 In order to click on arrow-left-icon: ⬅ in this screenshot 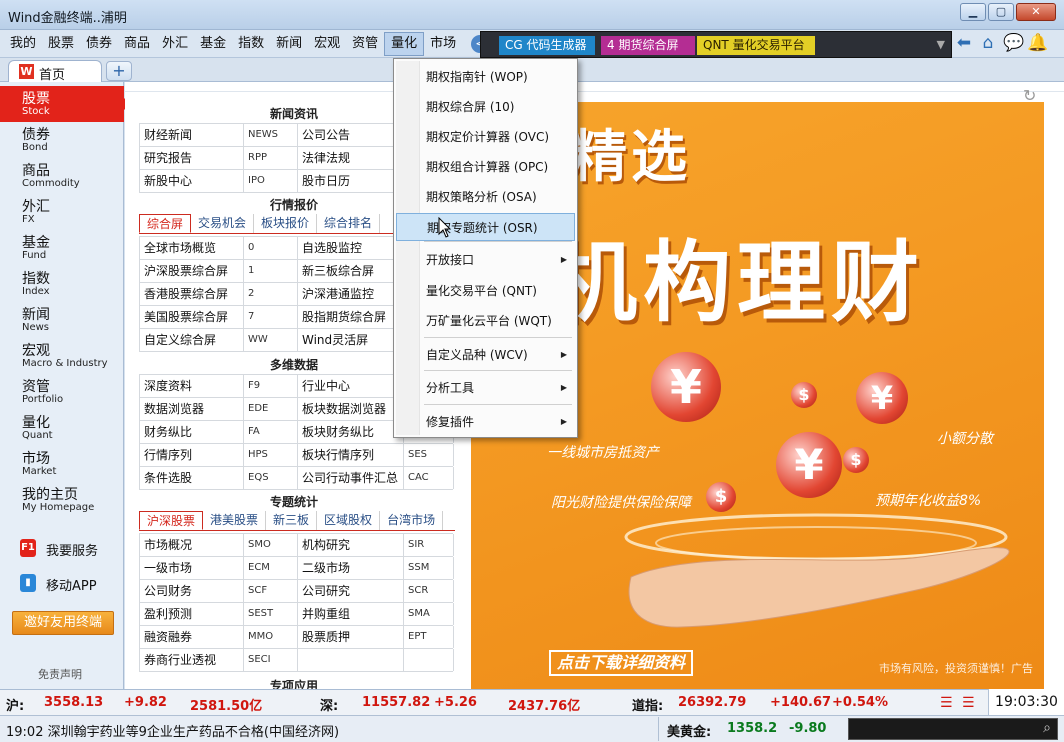, I will do `click(964, 43)`.